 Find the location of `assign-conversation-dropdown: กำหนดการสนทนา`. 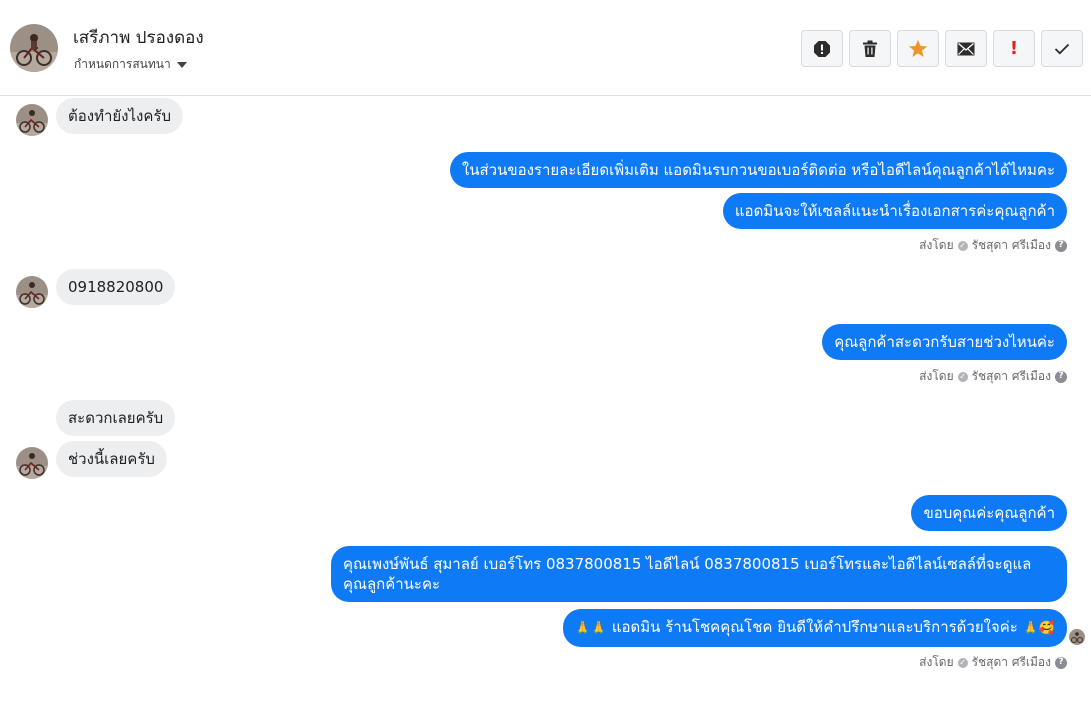

assign-conversation-dropdown: กำหนดการสนทนา is located at coordinates (130, 64).